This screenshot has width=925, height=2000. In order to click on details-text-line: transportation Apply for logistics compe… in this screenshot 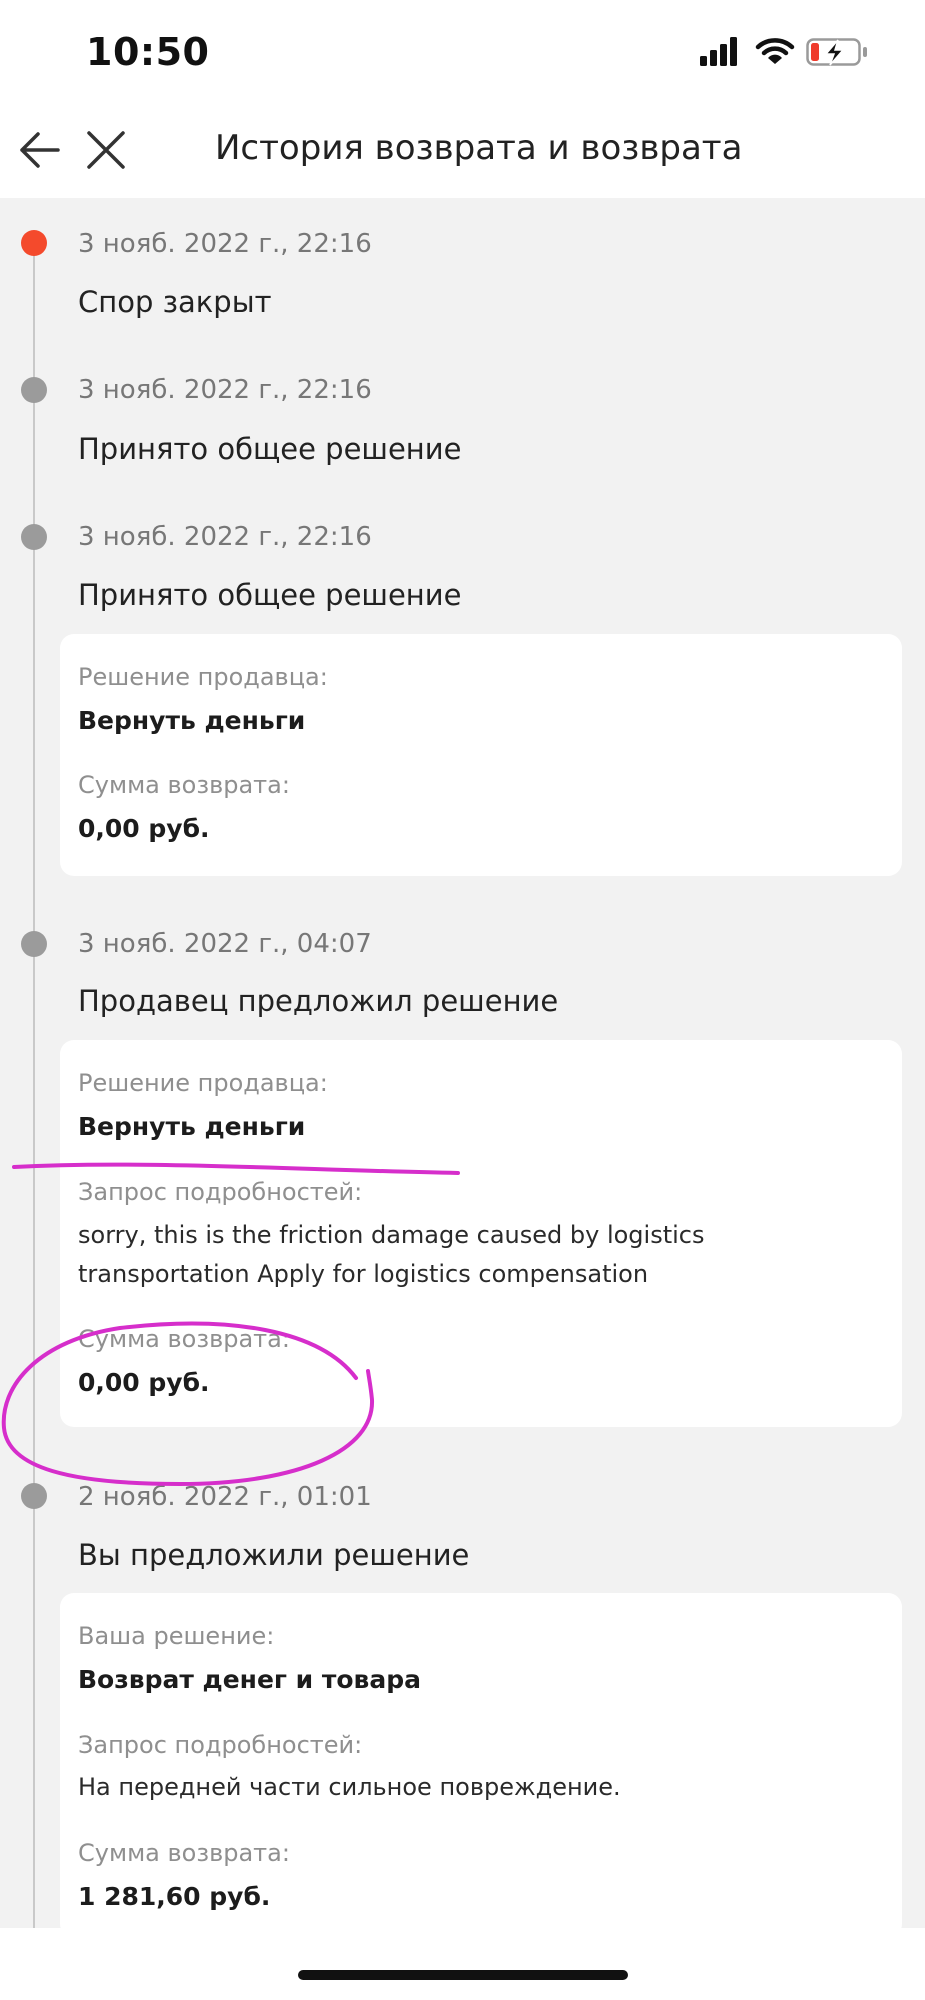, I will do `click(363, 1274)`.